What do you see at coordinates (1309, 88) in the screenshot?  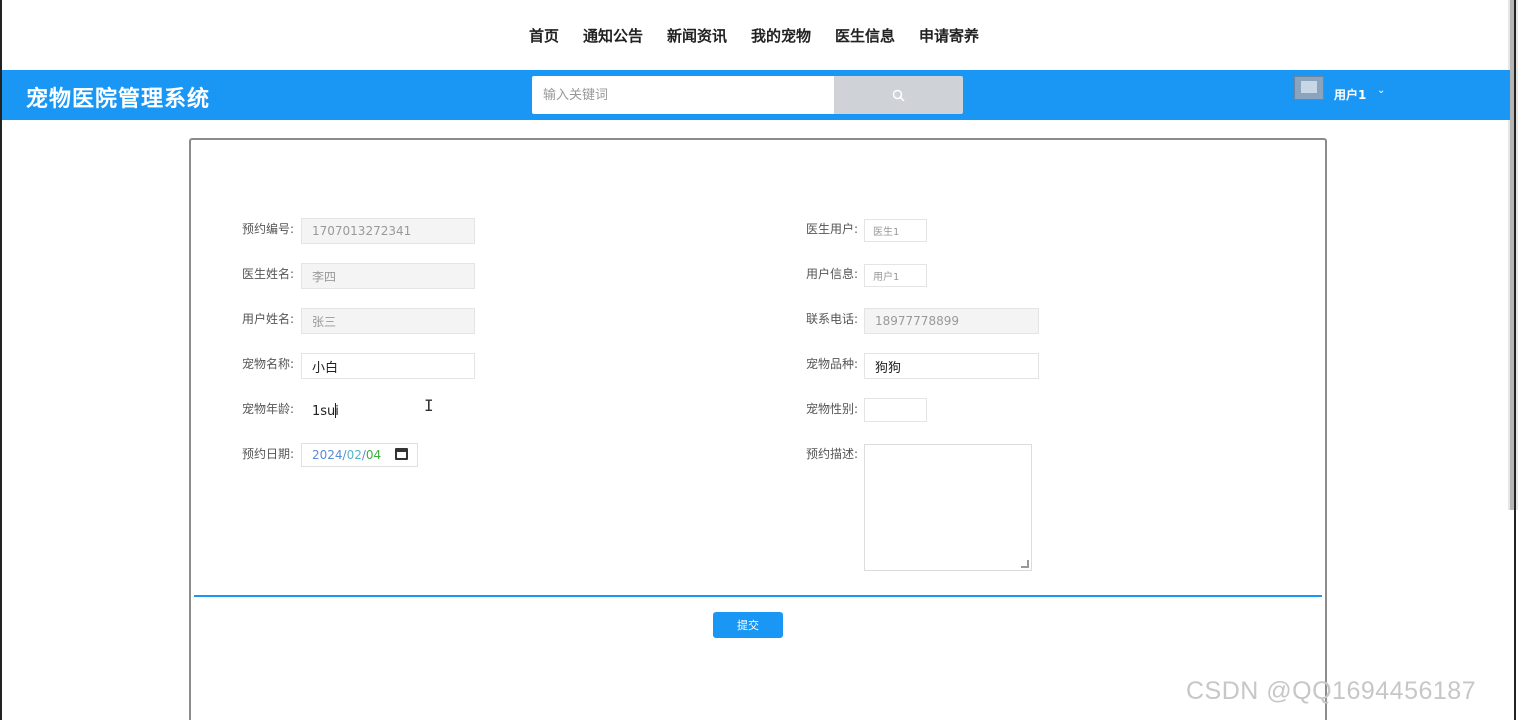 I see `avatar` at bounding box center [1309, 88].